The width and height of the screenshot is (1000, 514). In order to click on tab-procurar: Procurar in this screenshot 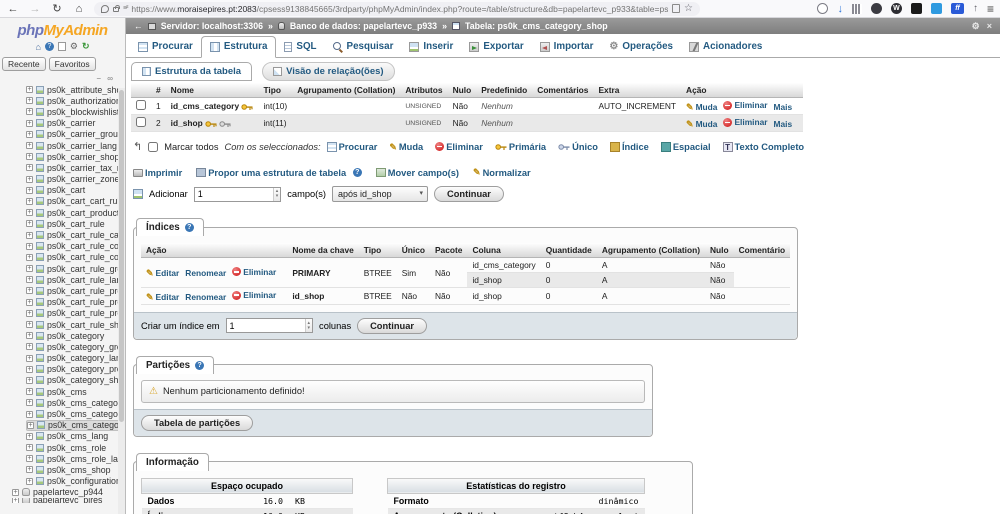, I will do `click(165, 47)`.